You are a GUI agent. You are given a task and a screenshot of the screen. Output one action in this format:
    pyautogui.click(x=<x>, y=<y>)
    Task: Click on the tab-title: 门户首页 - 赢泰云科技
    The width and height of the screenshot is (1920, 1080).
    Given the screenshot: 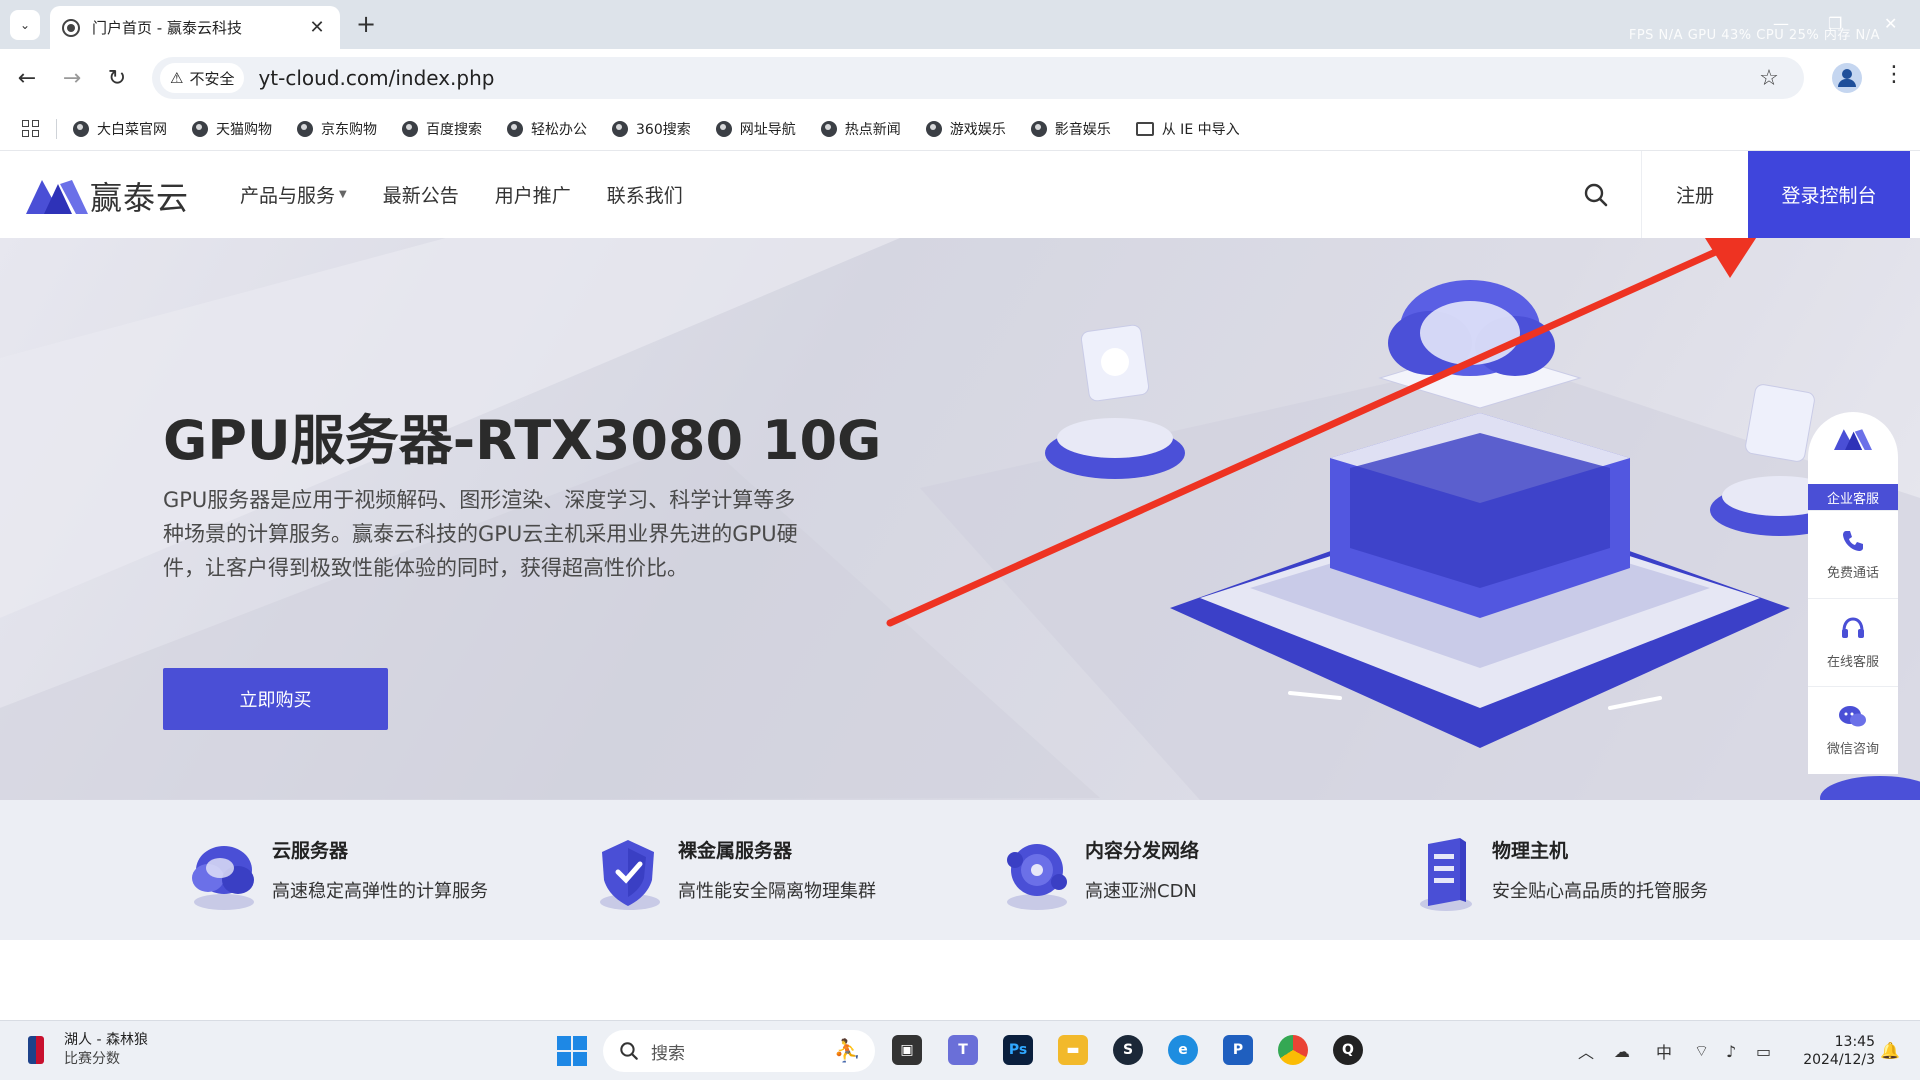 What is the action you would take?
    pyautogui.click(x=167, y=28)
    